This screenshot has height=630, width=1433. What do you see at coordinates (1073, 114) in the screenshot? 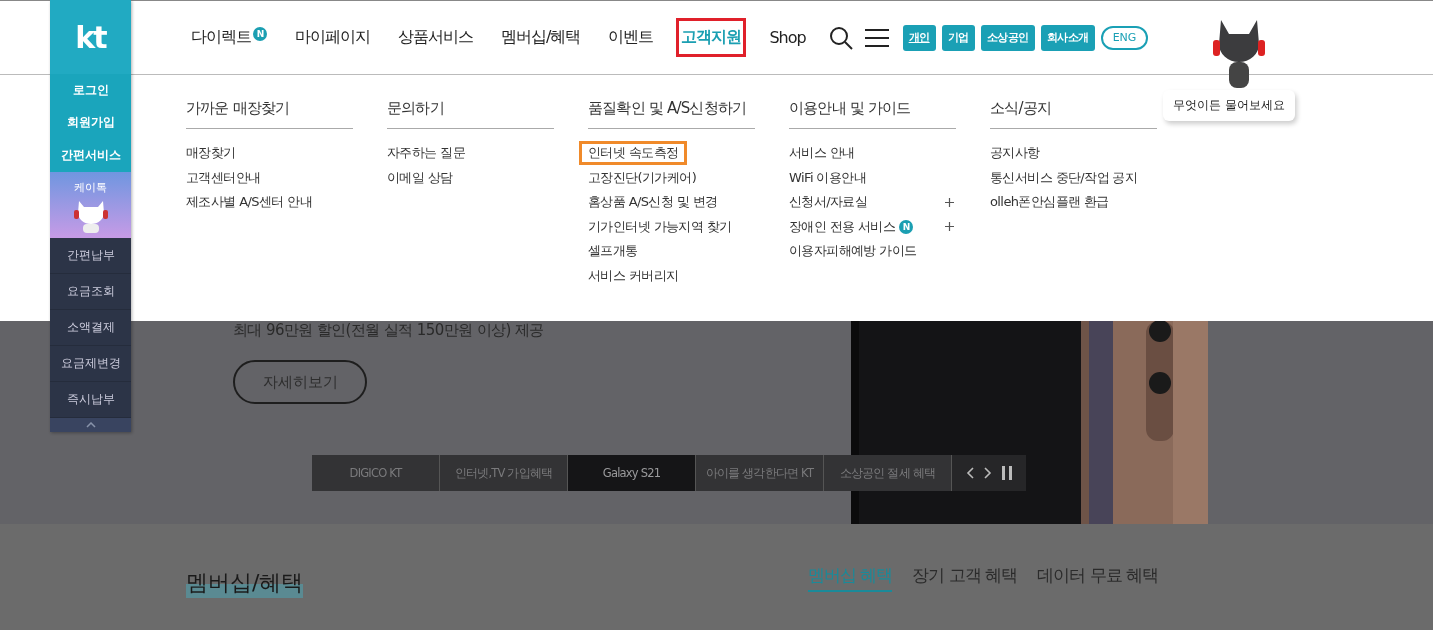
I see `menu-heading: 소식/공지` at bounding box center [1073, 114].